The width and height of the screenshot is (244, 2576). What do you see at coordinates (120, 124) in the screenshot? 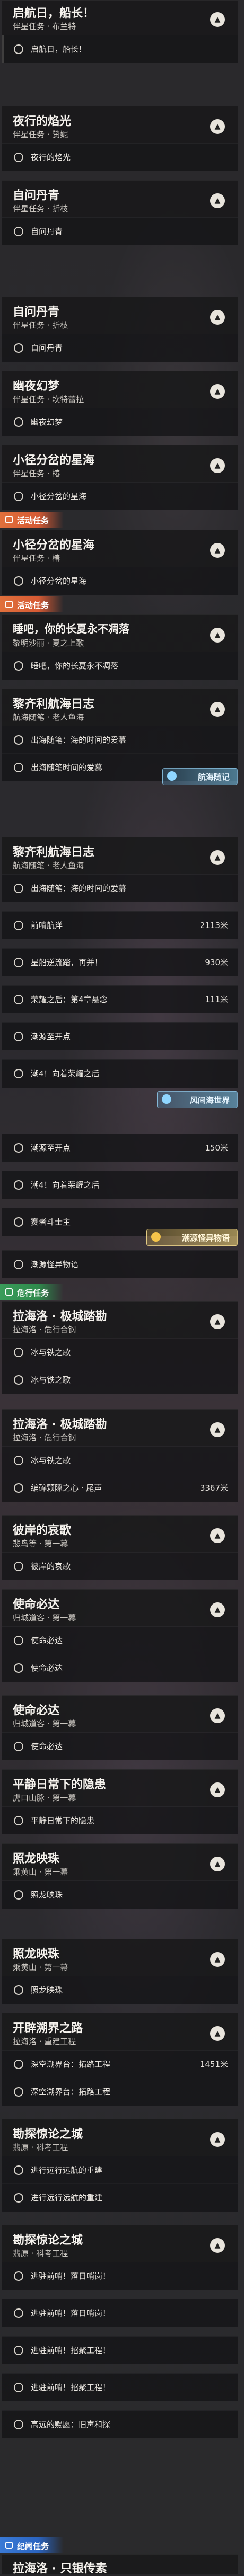
I see `quest-card: 夜行的焰光 伴星任务 · 赞妮 ▲` at bounding box center [120, 124].